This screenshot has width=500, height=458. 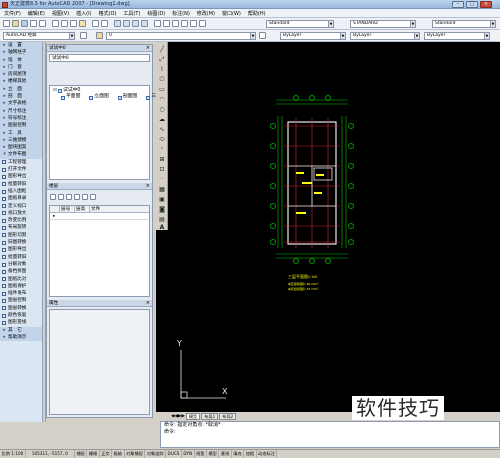 I want to click on markup-icon, so click(x=184, y=23).